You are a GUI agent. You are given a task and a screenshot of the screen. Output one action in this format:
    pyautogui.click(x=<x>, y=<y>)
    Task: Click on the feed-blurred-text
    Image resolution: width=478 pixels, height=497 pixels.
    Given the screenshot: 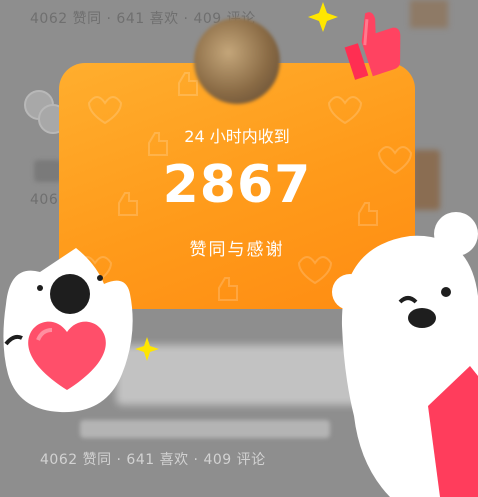 What is the action you would take?
    pyautogui.click(x=48, y=171)
    